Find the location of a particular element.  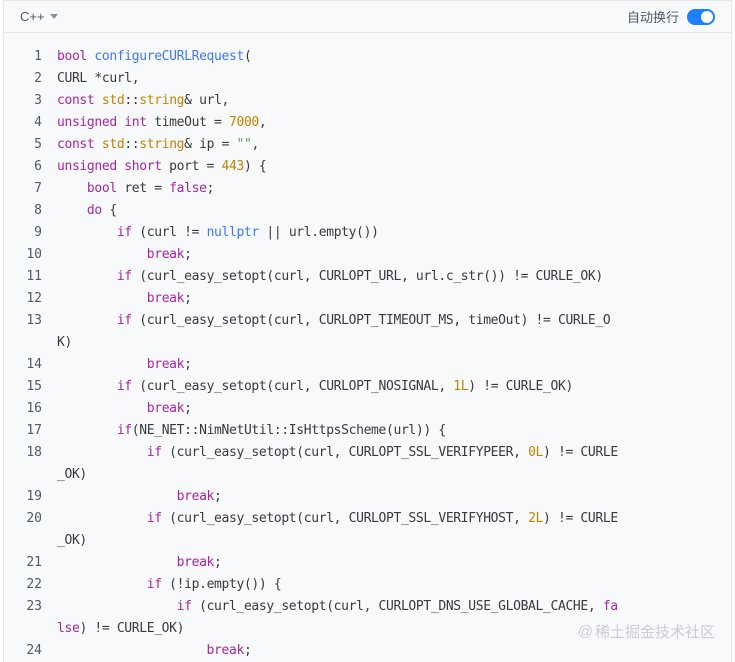

code-token: :: is located at coordinates (132, 144).